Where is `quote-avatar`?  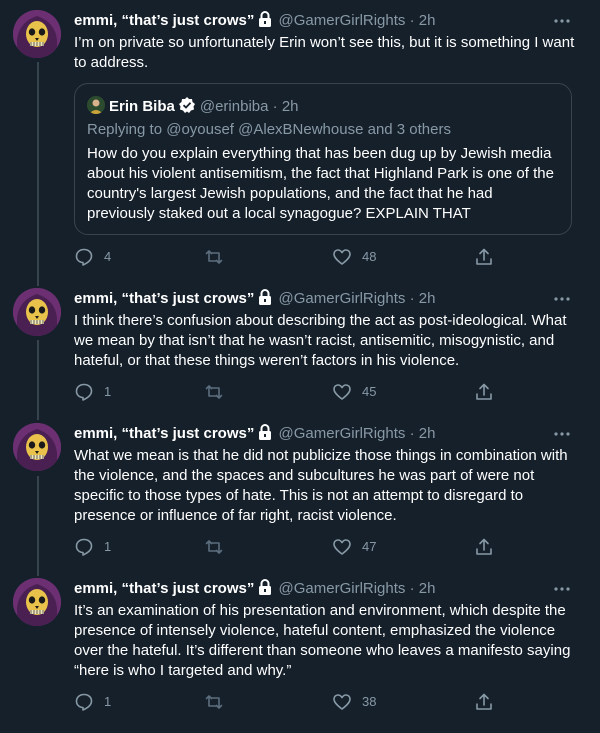 quote-avatar is located at coordinates (96, 105).